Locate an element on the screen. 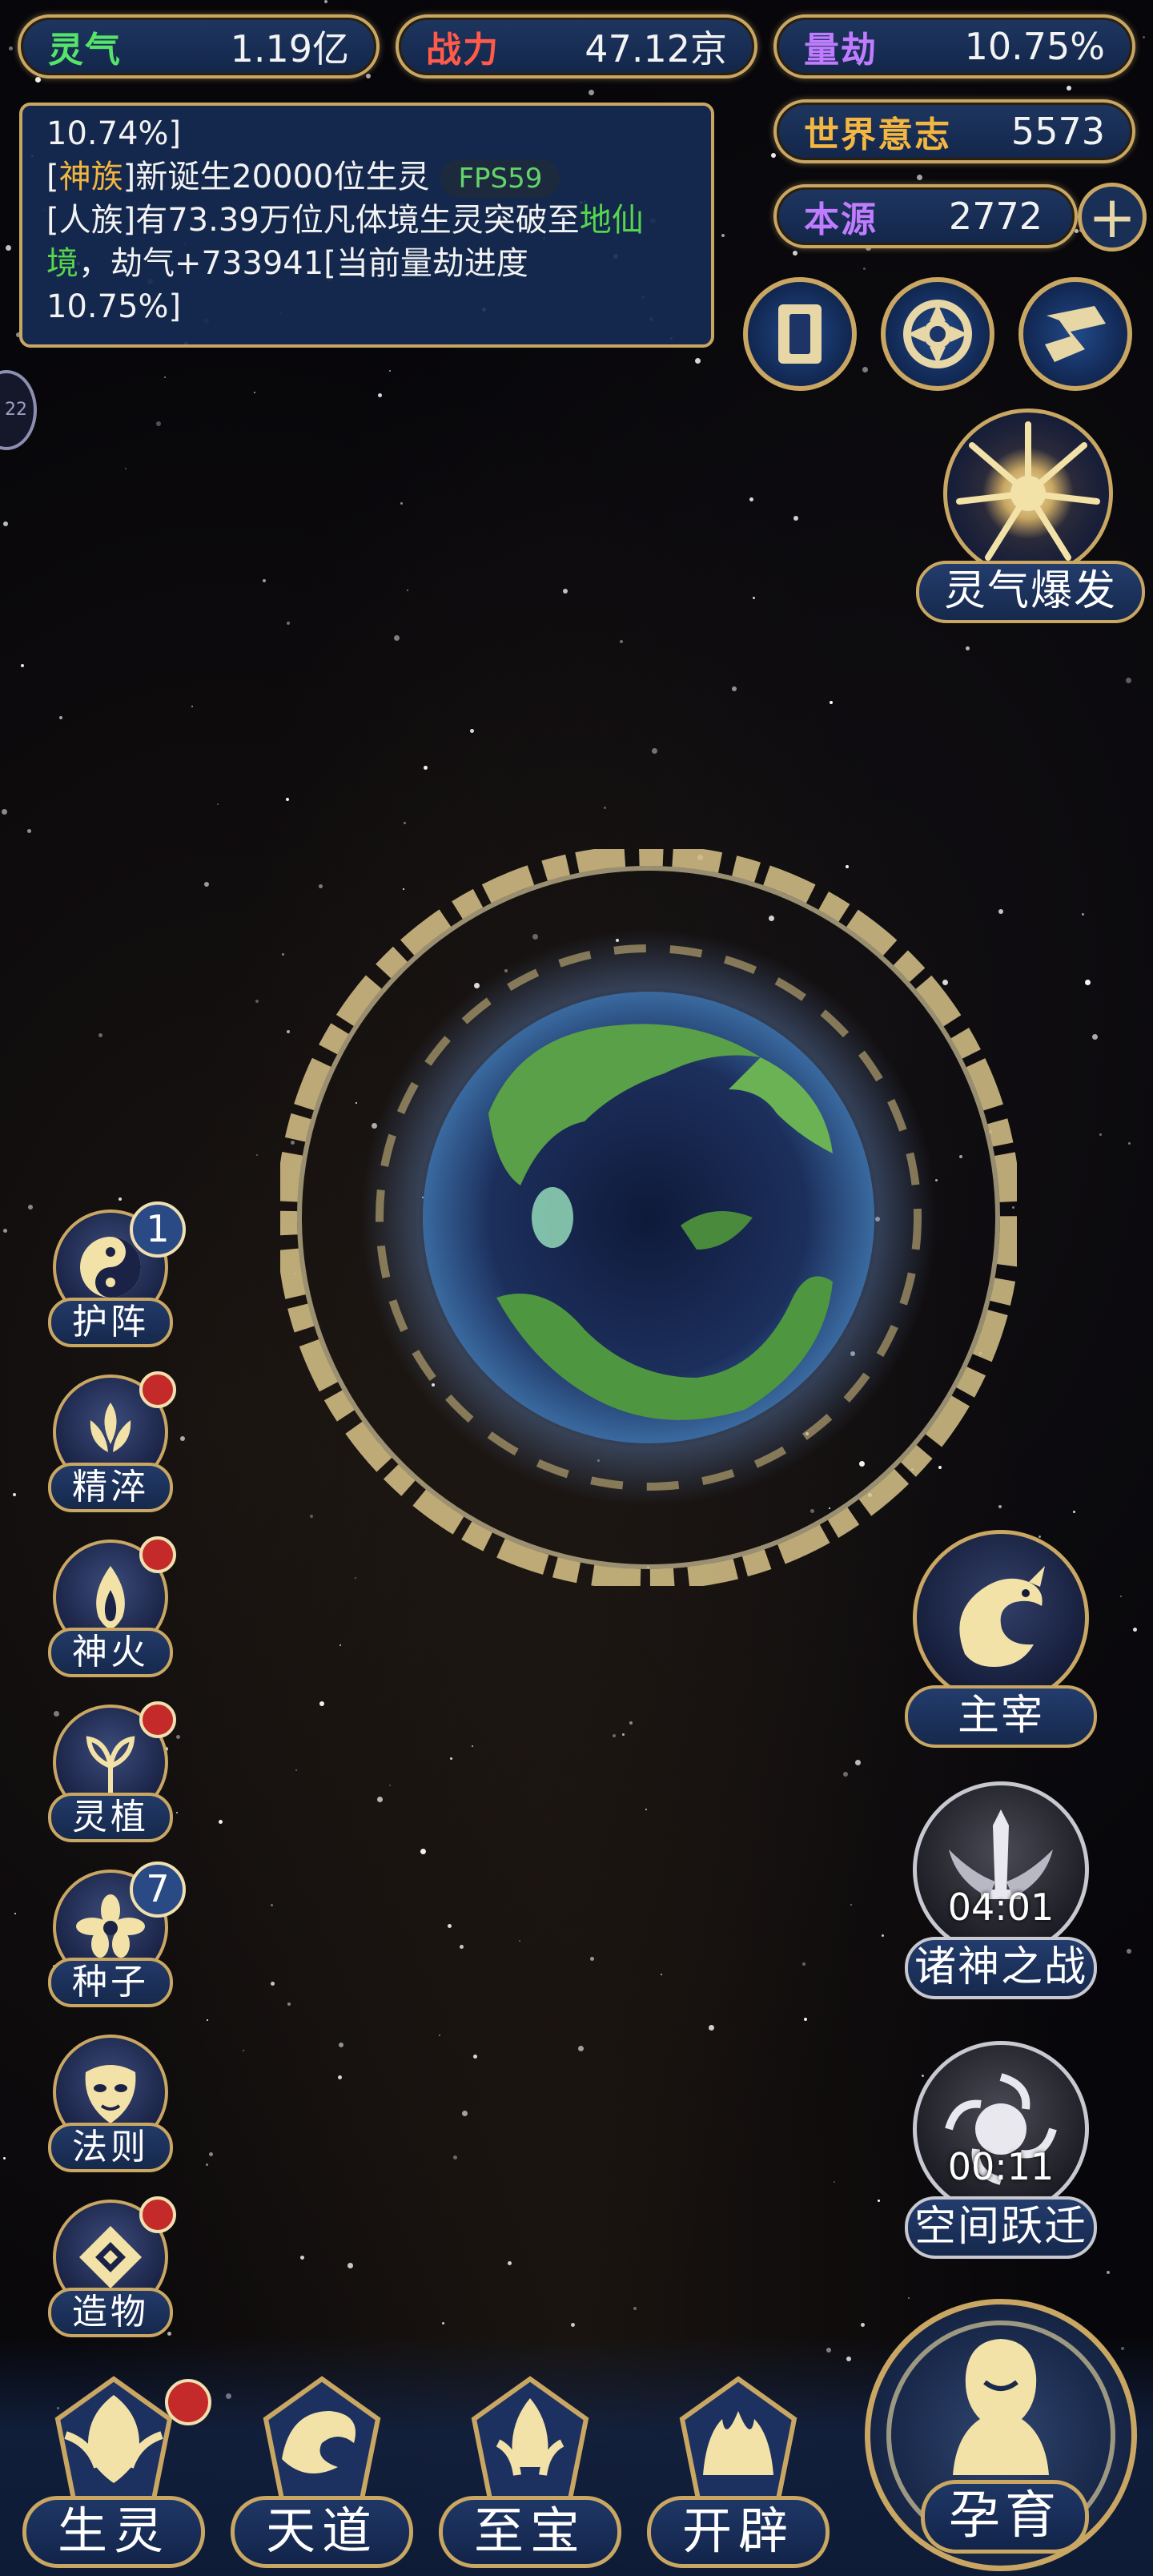 Image resolution: width=1153 pixels, height=2576 pixels. mask-icon is located at coordinates (110, 2094).